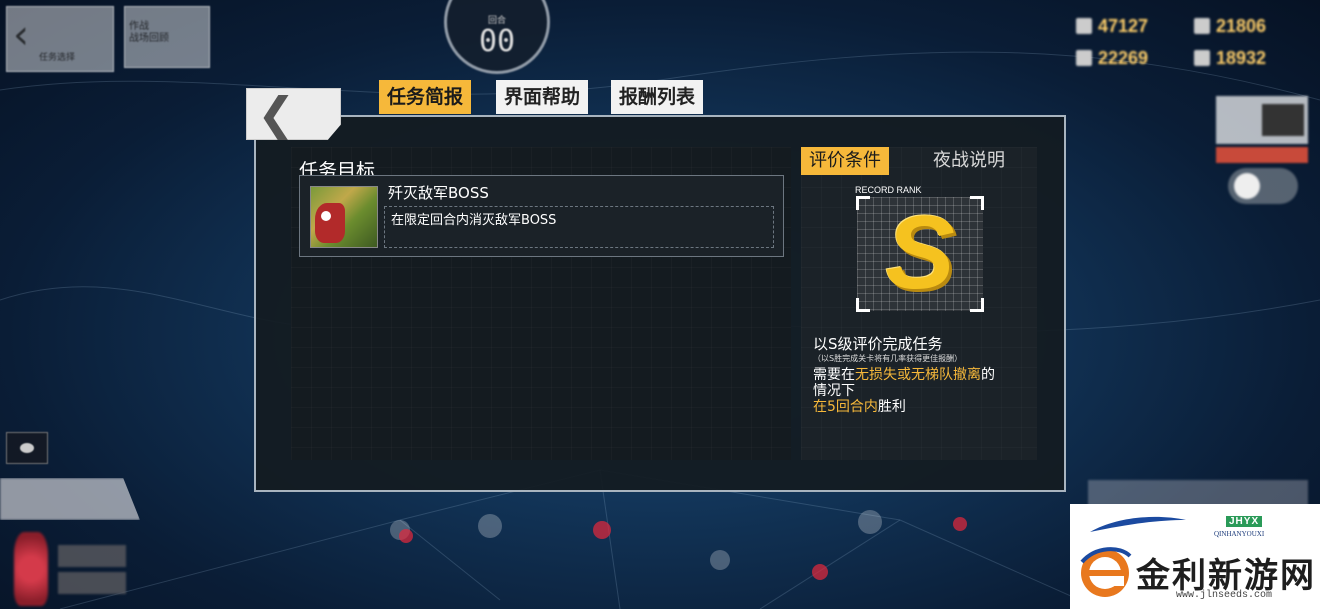  I want to click on resource-parts: 18932, so click(1230, 58).